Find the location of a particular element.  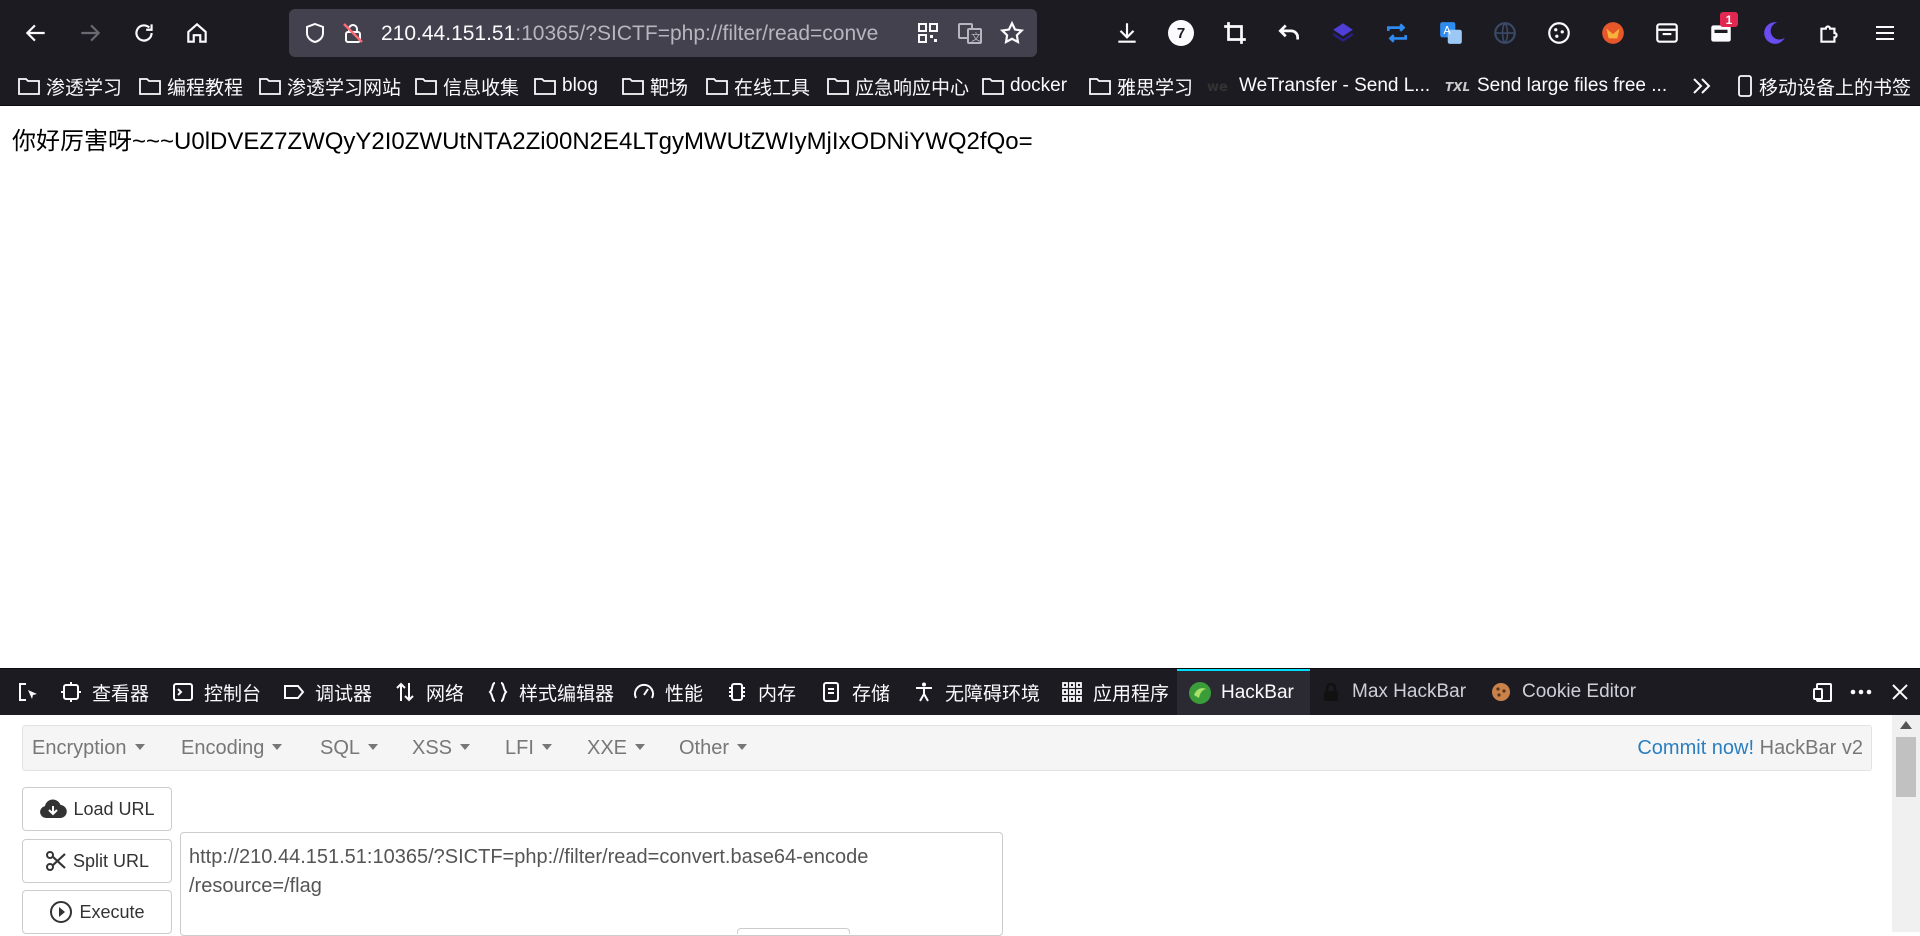

menu-xxe: XXE is located at coordinates (616, 748).